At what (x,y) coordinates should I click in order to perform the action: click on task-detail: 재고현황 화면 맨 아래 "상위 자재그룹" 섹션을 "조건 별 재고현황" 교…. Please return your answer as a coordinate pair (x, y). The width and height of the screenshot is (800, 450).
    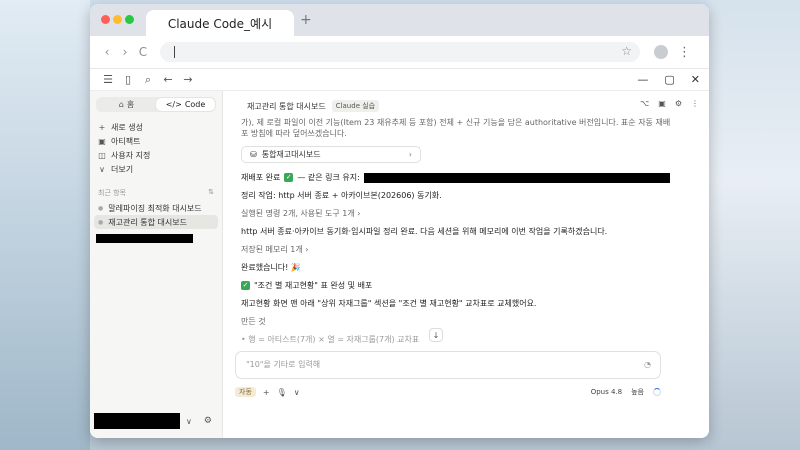
    Looking at the image, I should click on (389, 303).